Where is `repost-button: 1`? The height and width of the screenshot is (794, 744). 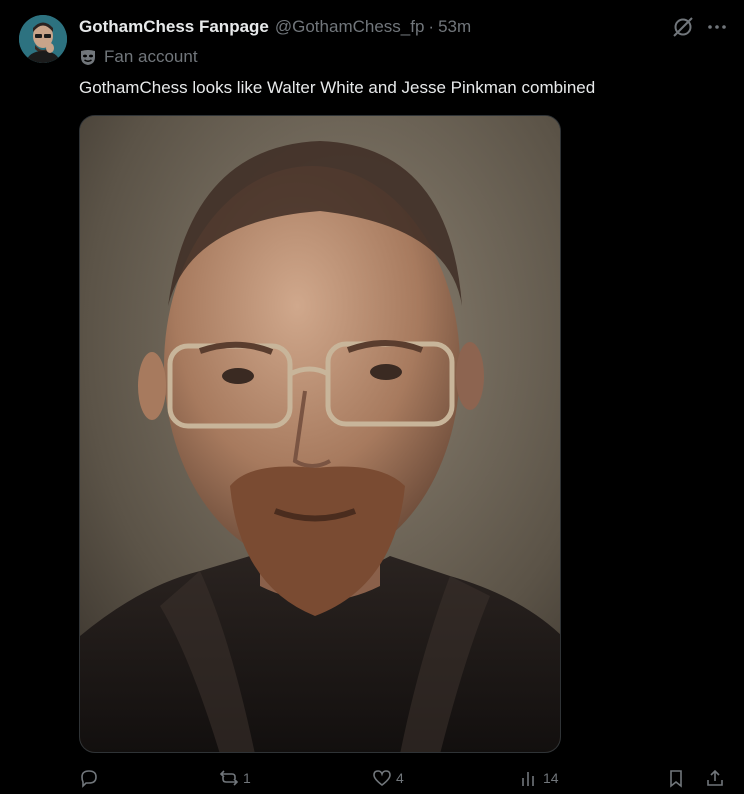
repost-button: 1 is located at coordinates (235, 778).